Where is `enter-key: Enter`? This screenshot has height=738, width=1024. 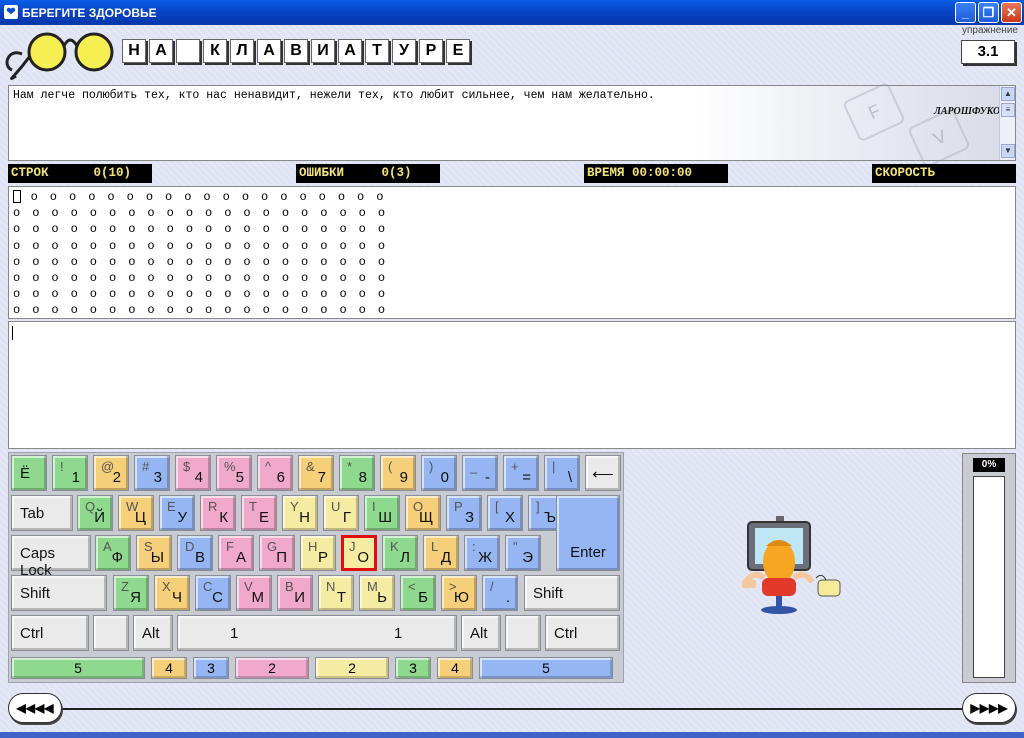 enter-key: Enter is located at coordinates (588, 533).